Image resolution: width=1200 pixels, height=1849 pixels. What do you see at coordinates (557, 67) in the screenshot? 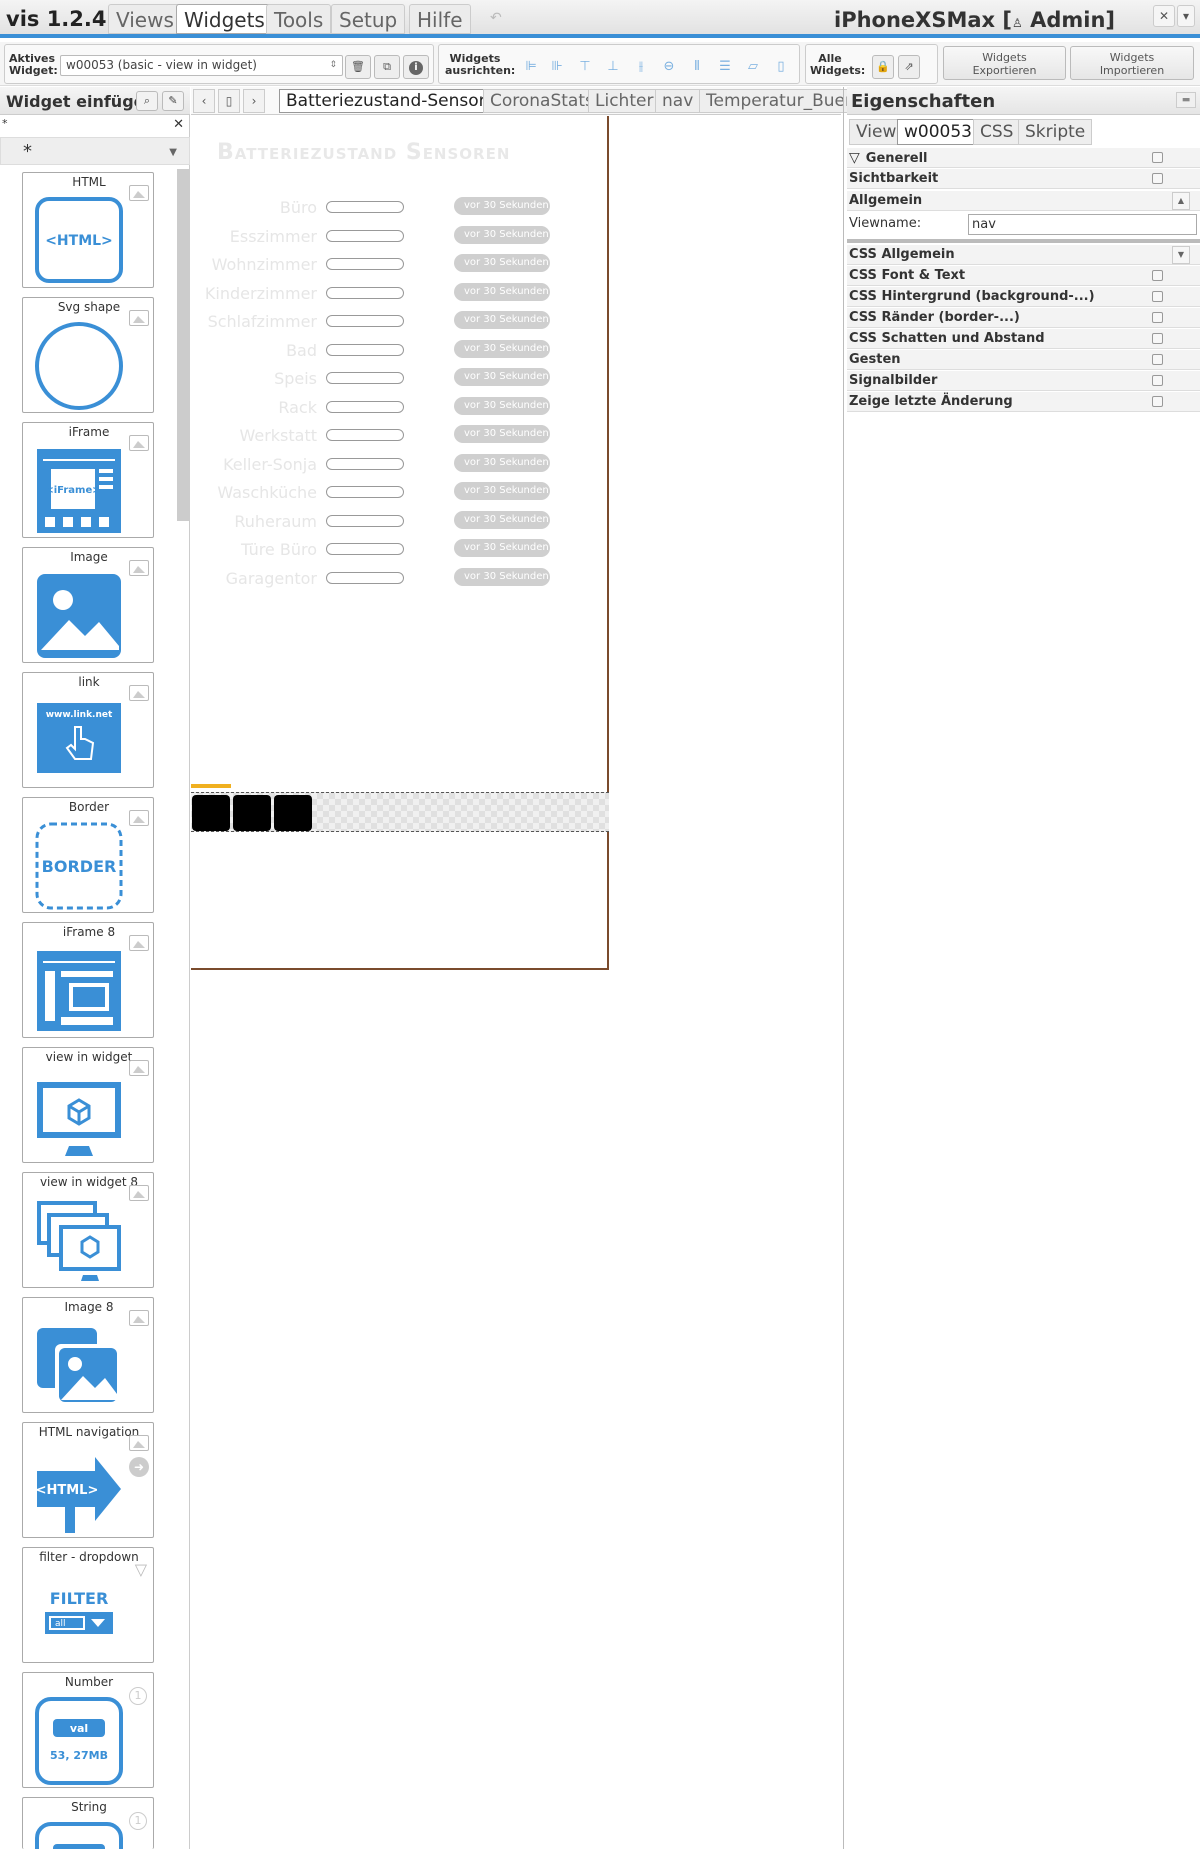
I see `align-right-icon: ⊪` at bounding box center [557, 67].